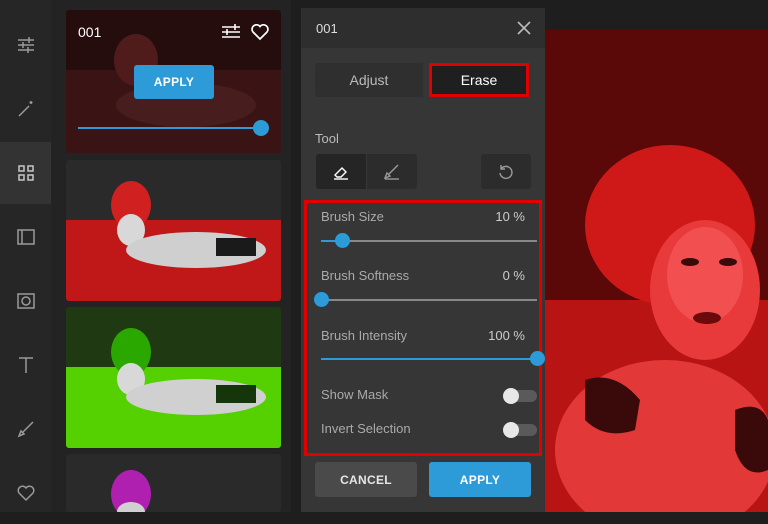  I want to click on filter-intensity-slider, so click(171, 128).